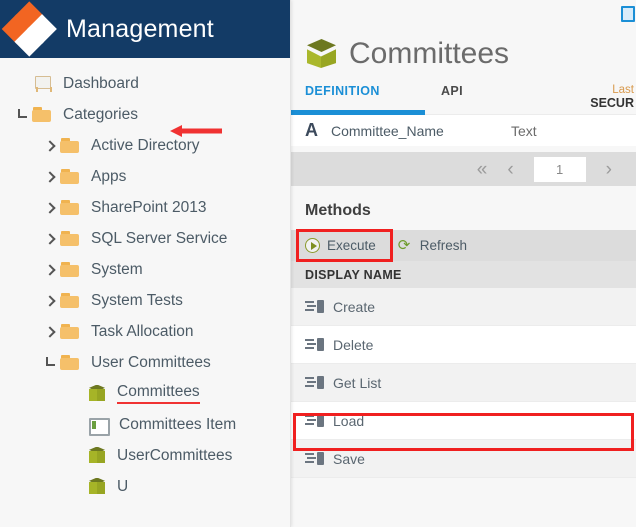  Describe the element at coordinates (43, 84) in the screenshot. I see `dashboard-icon` at that location.